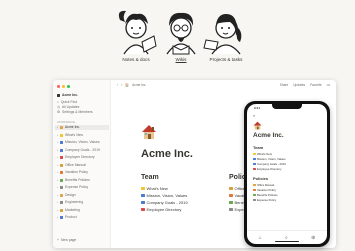 Image resolution: width=355 pixels, height=251 pixels. What do you see at coordinates (260, 238) in the screenshot?
I see `home-icon: ⌂` at bounding box center [260, 238].